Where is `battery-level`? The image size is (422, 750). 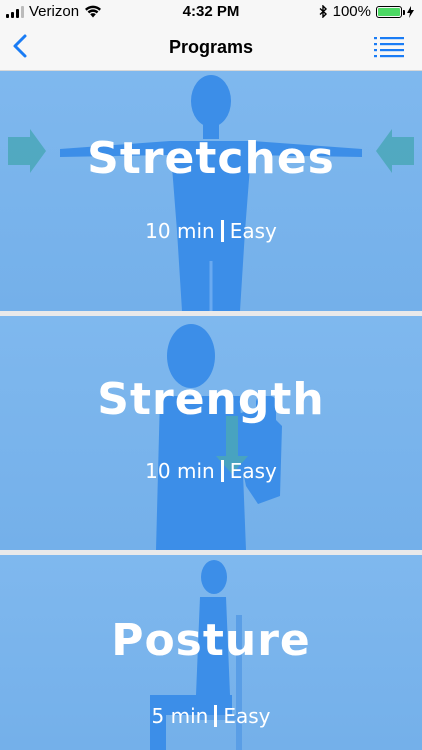 battery-level is located at coordinates (389, 11).